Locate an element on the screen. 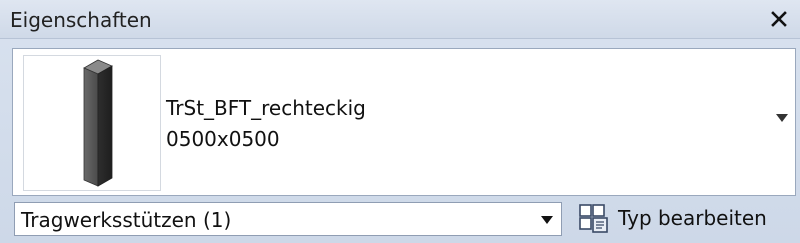  close-icon is located at coordinates (779, 19).